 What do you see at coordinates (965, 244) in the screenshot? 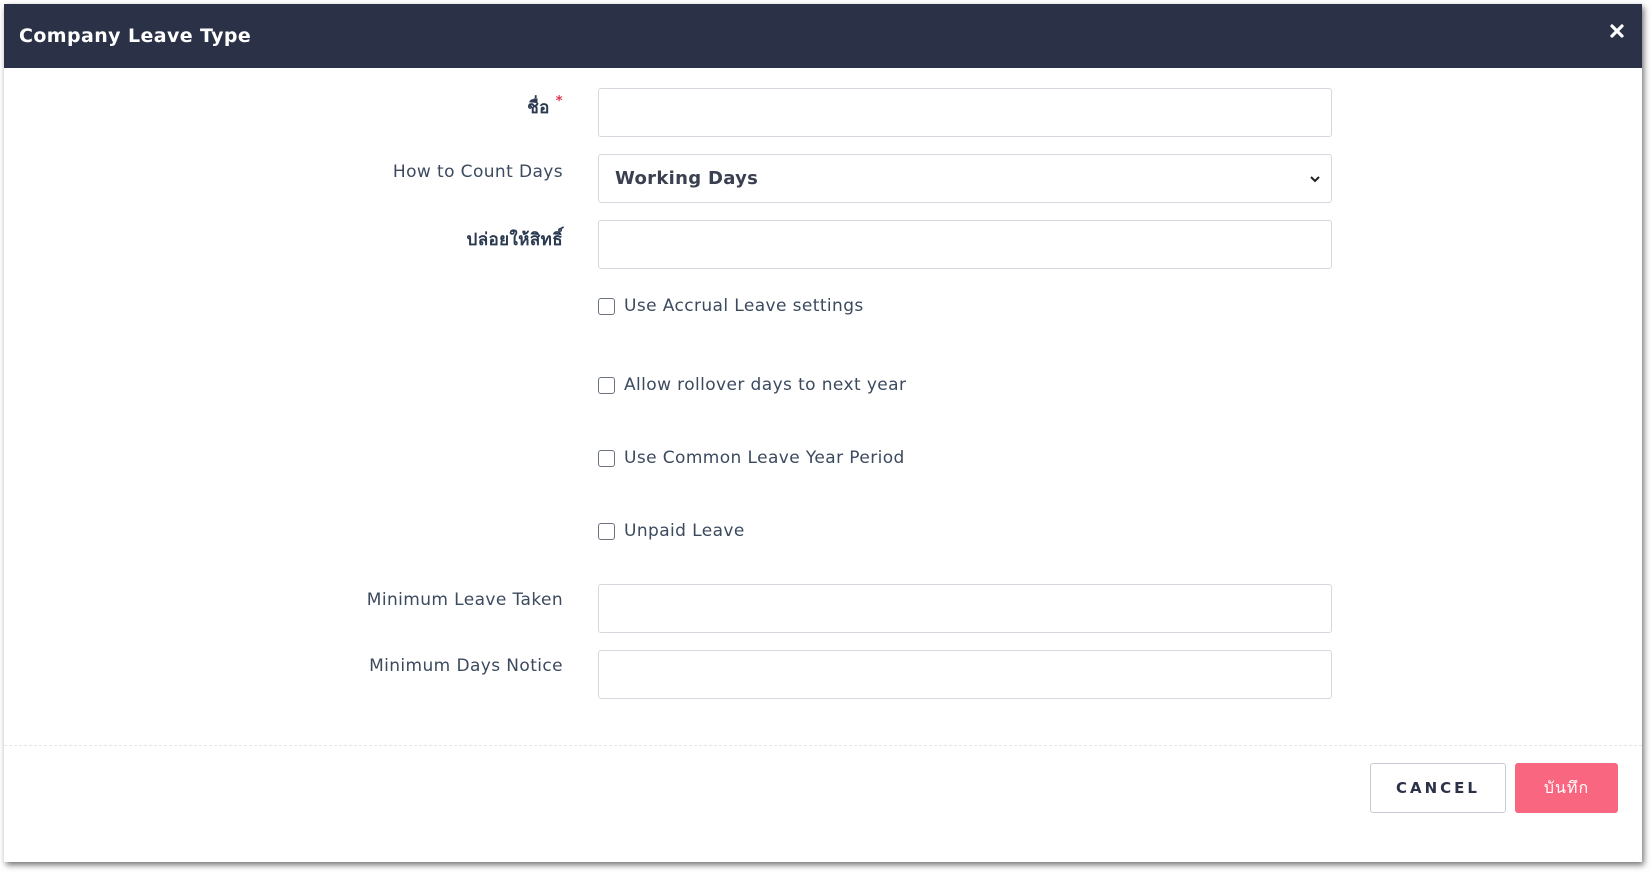
I see `release-right-input` at bounding box center [965, 244].